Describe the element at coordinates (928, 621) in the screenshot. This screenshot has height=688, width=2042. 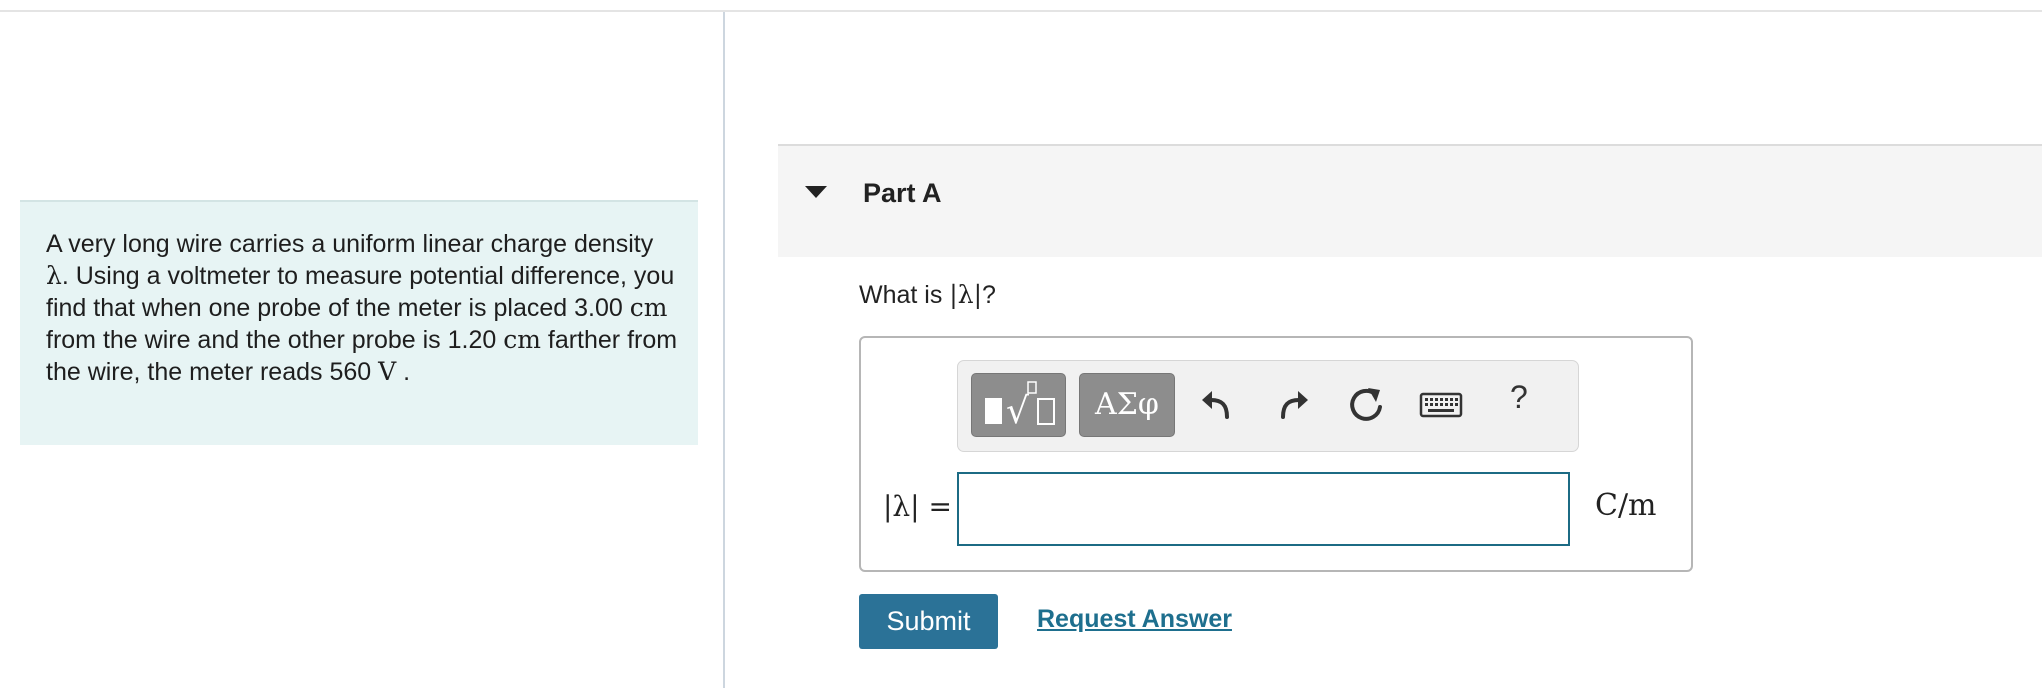
I see `submit-button: Submit` at that location.